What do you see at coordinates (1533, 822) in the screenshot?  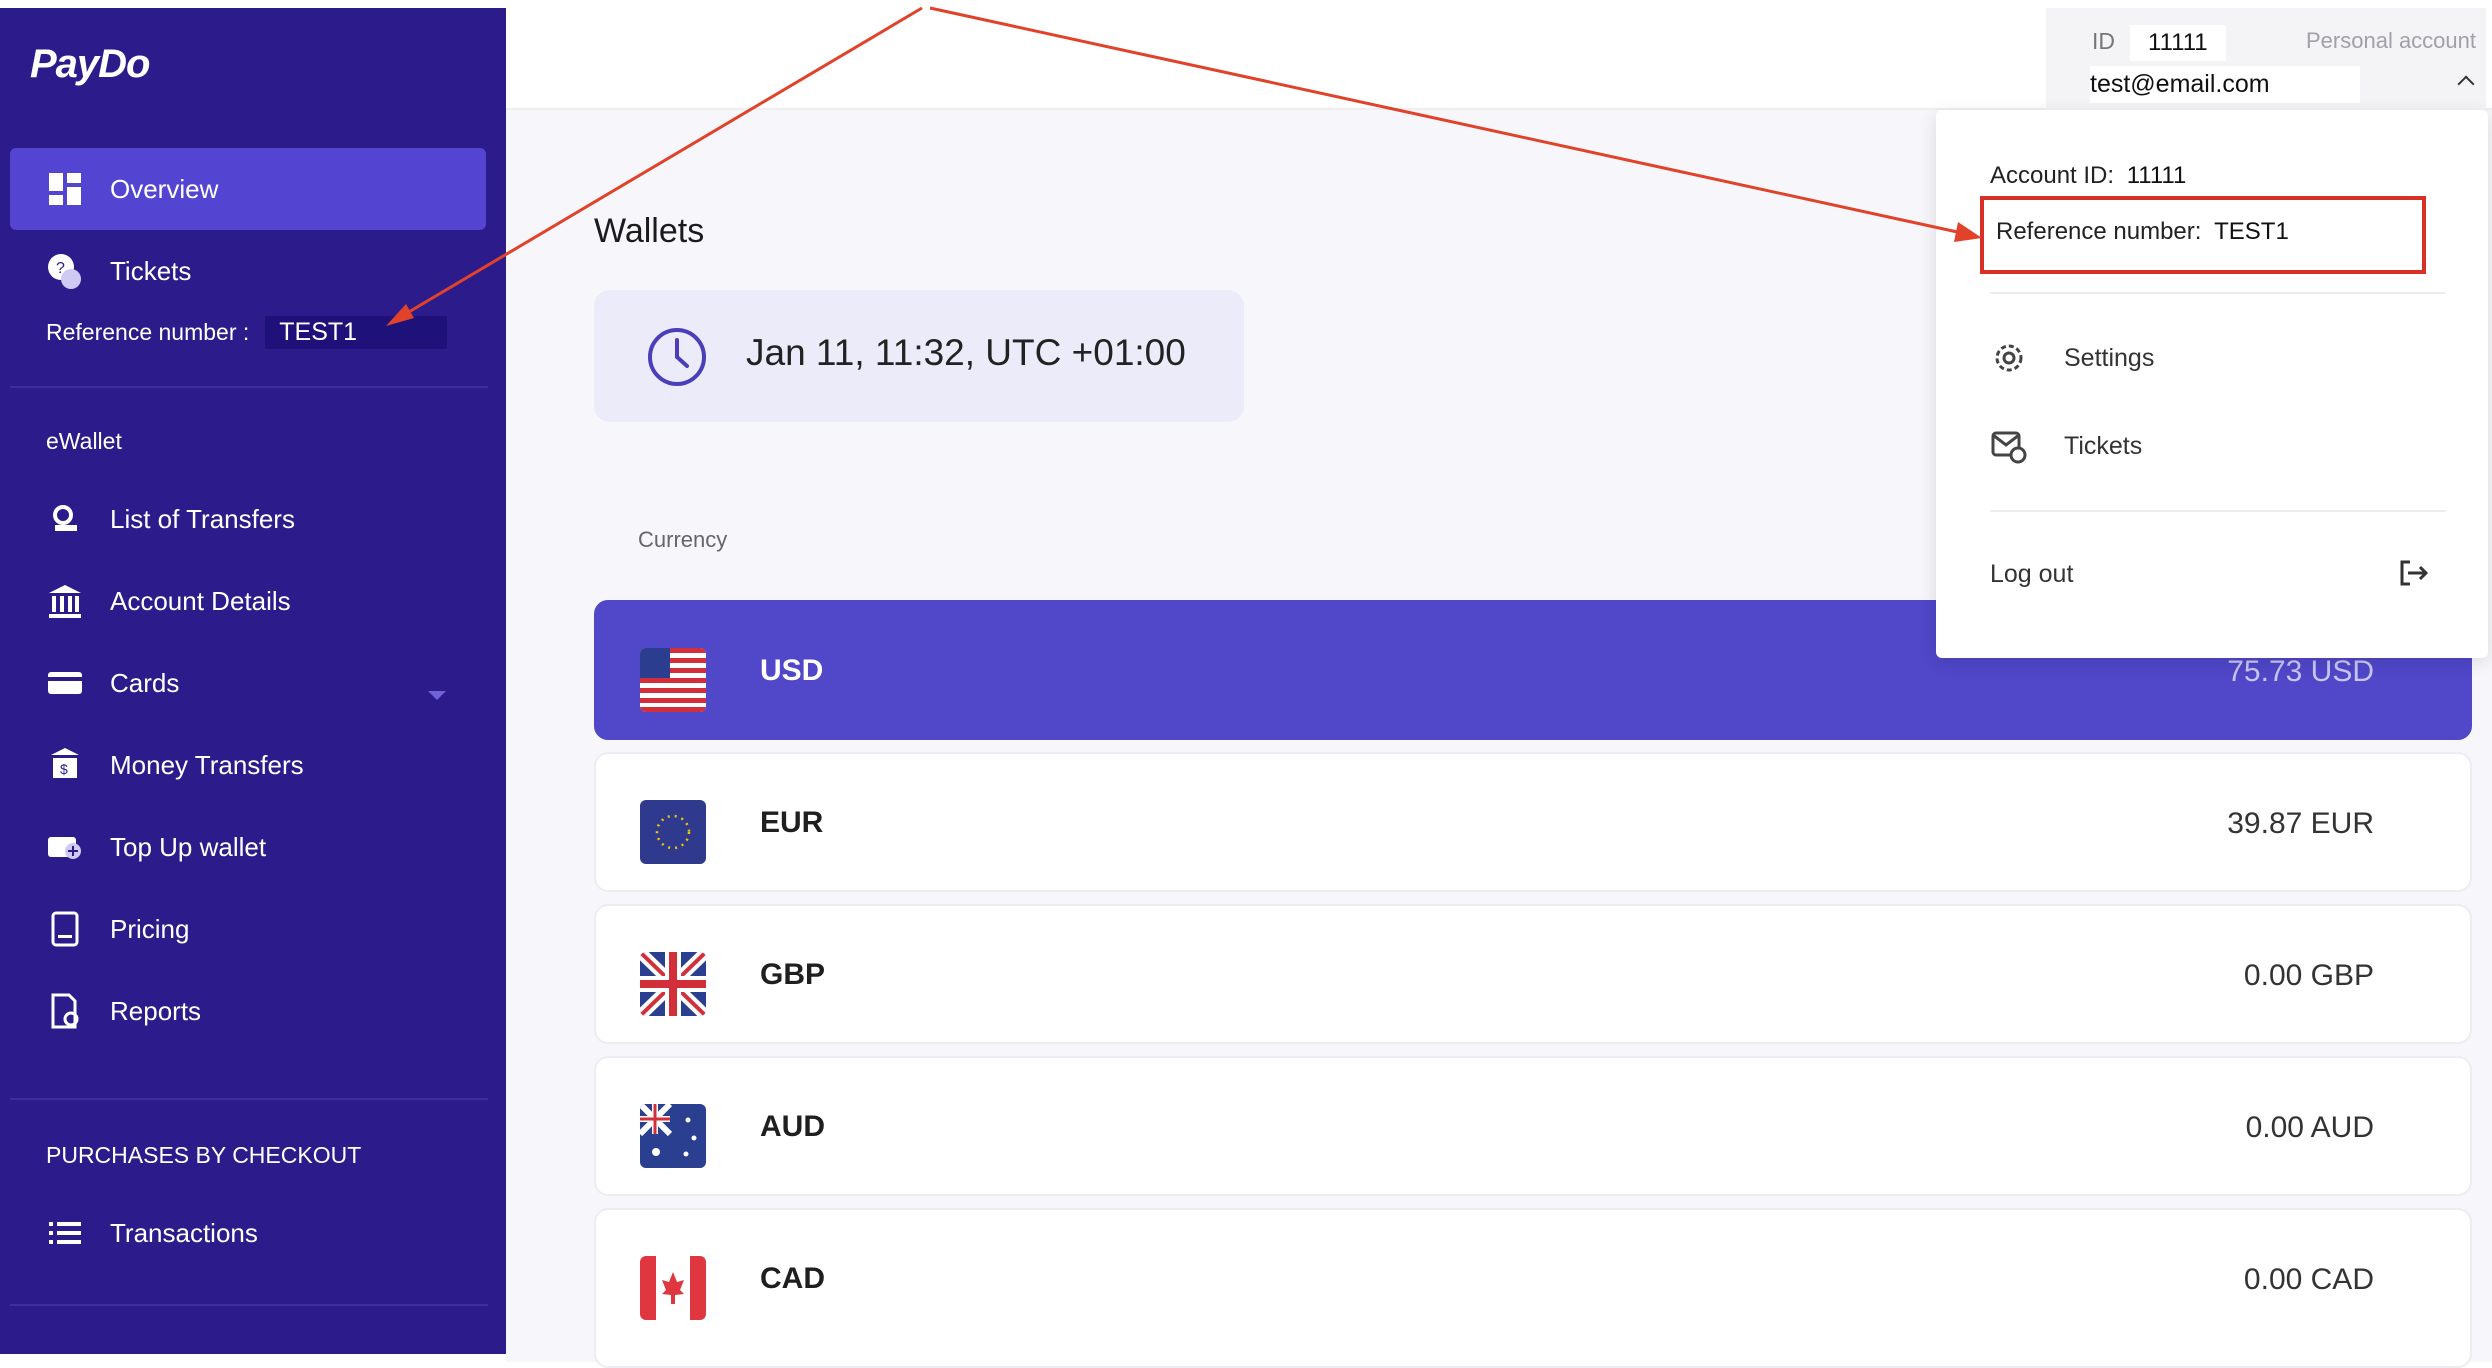 I see `wallet-row-eur: EUR 39.87 EUR` at bounding box center [1533, 822].